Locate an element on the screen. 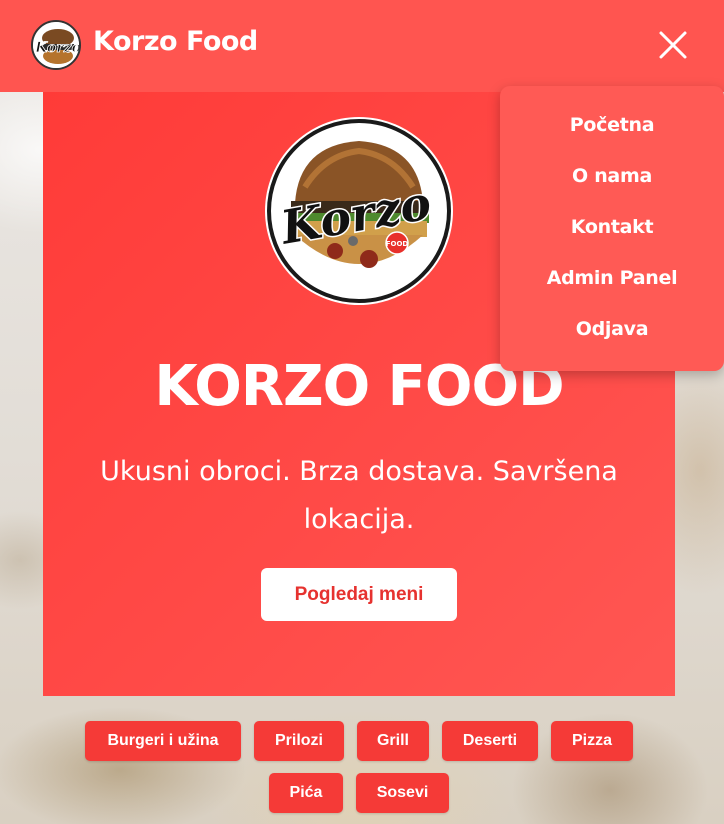 The height and width of the screenshot is (824, 724). view-menu-button: Pogledaj meni is located at coordinates (359, 594).